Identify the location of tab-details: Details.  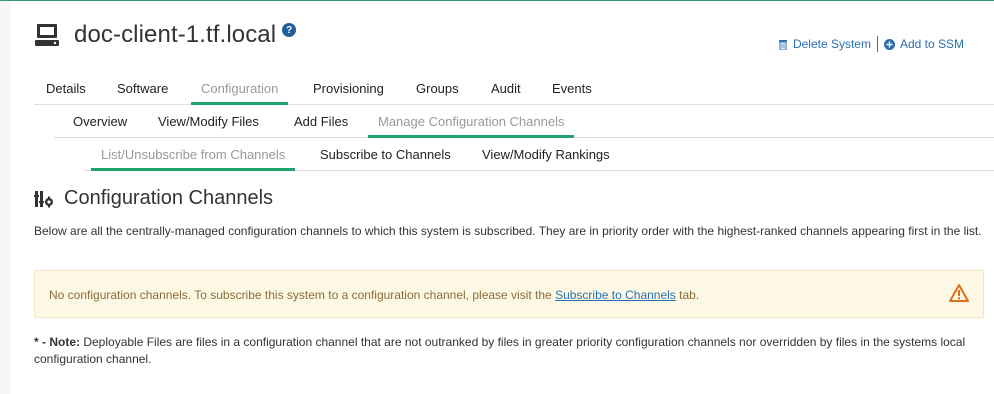
(66, 91).